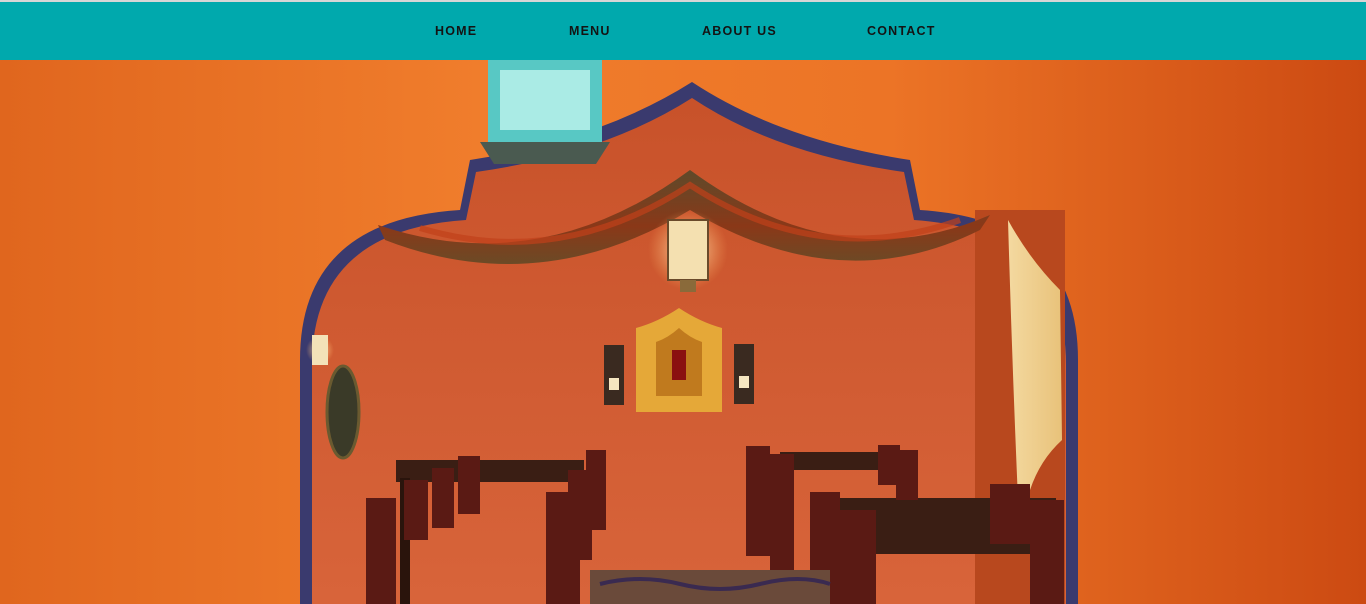 The width and height of the screenshot is (1366, 604). Describe the element at coordinates (590, 31) in the screenshot. I see `nav-menu-link: MENU` at that location.